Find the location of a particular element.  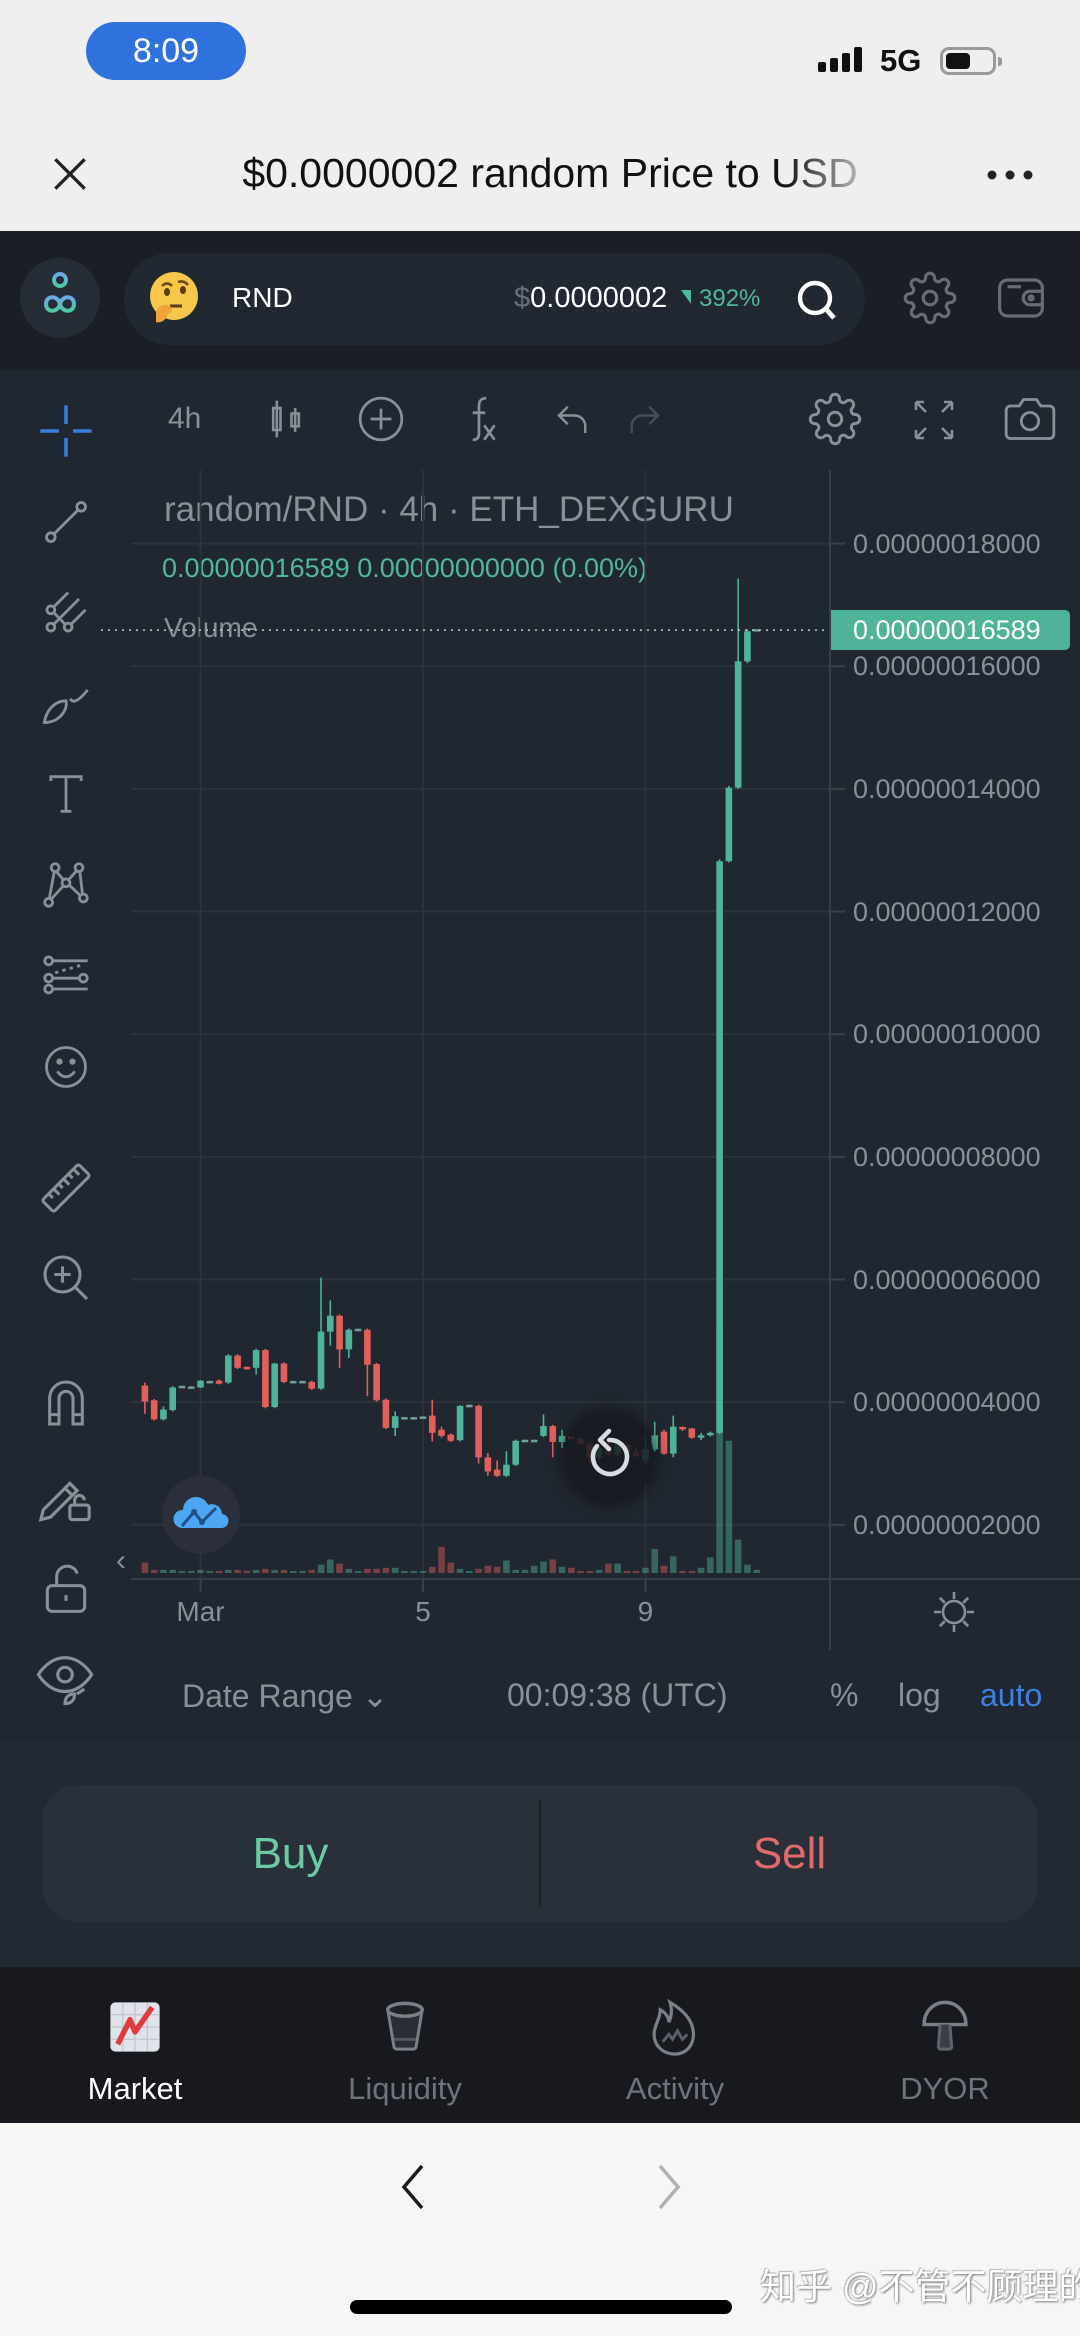

page-title: $0.0000002 random Price to USD is located at coordinates (550, 173).